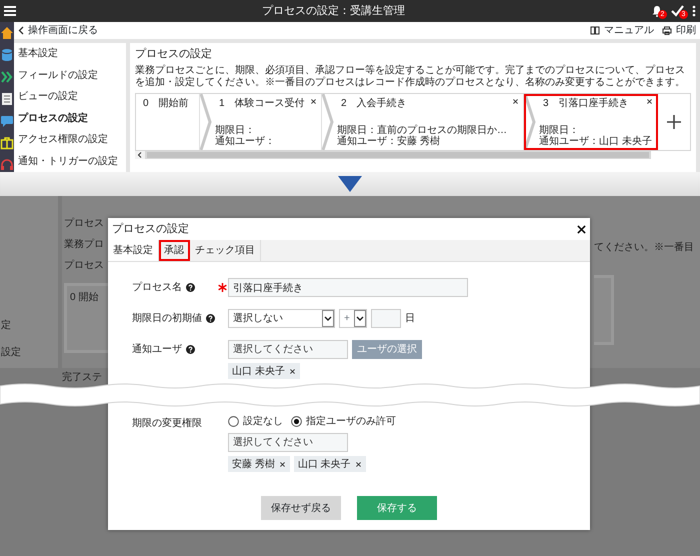 This screenshot has height=556, width=700. Describe the element at coordinates (11, 353) in the screenshot. I see `menu-fragment: 設定` at that location.